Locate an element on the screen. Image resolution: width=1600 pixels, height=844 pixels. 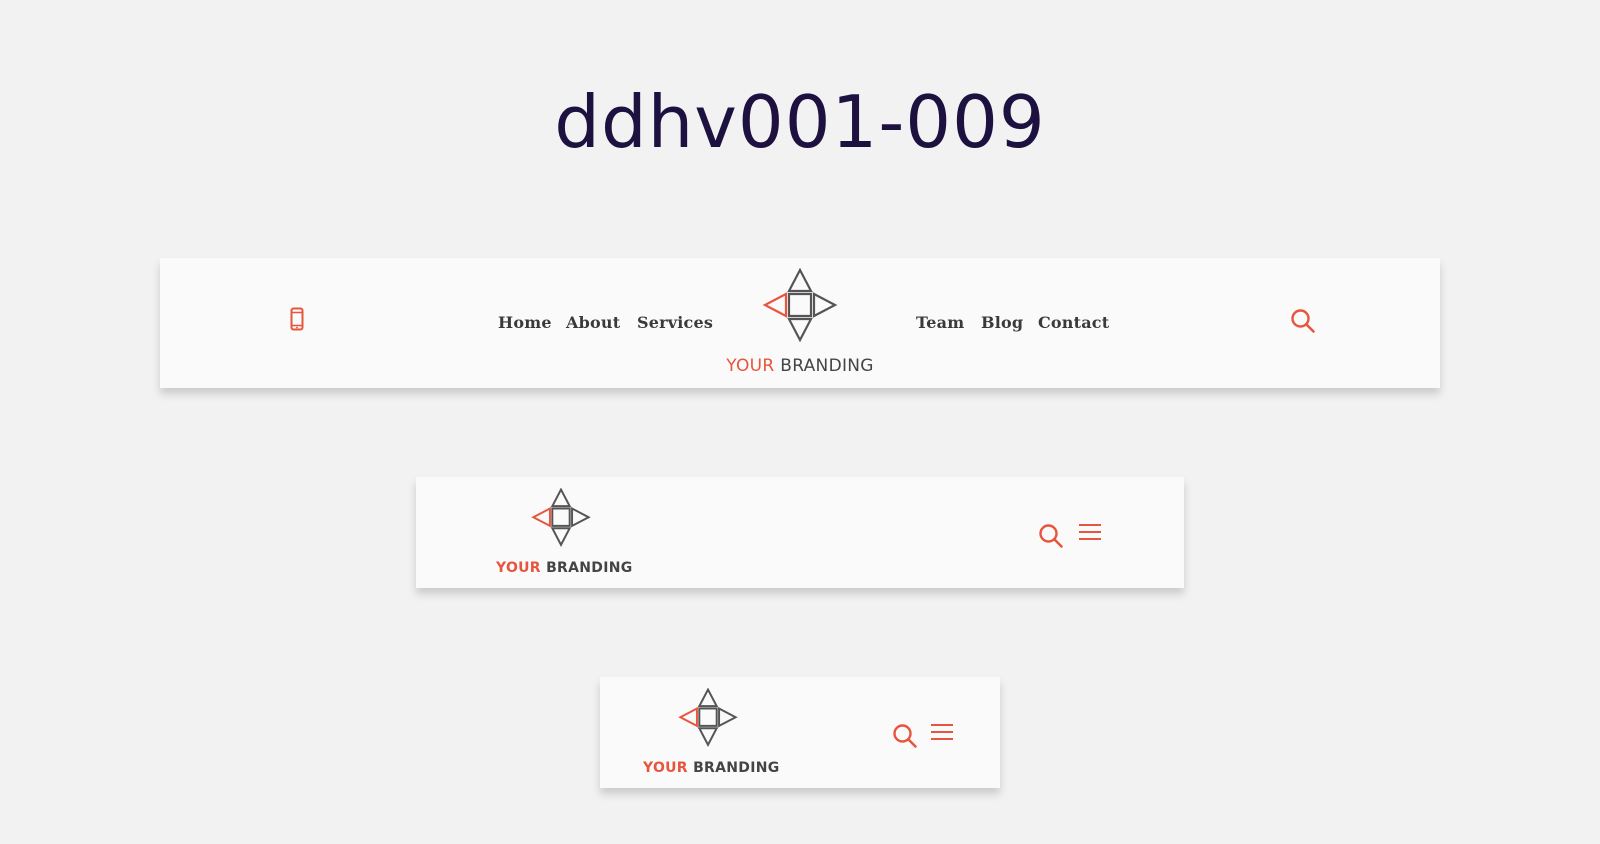
nav-link-home: Home is located at coordinates (525, 323).